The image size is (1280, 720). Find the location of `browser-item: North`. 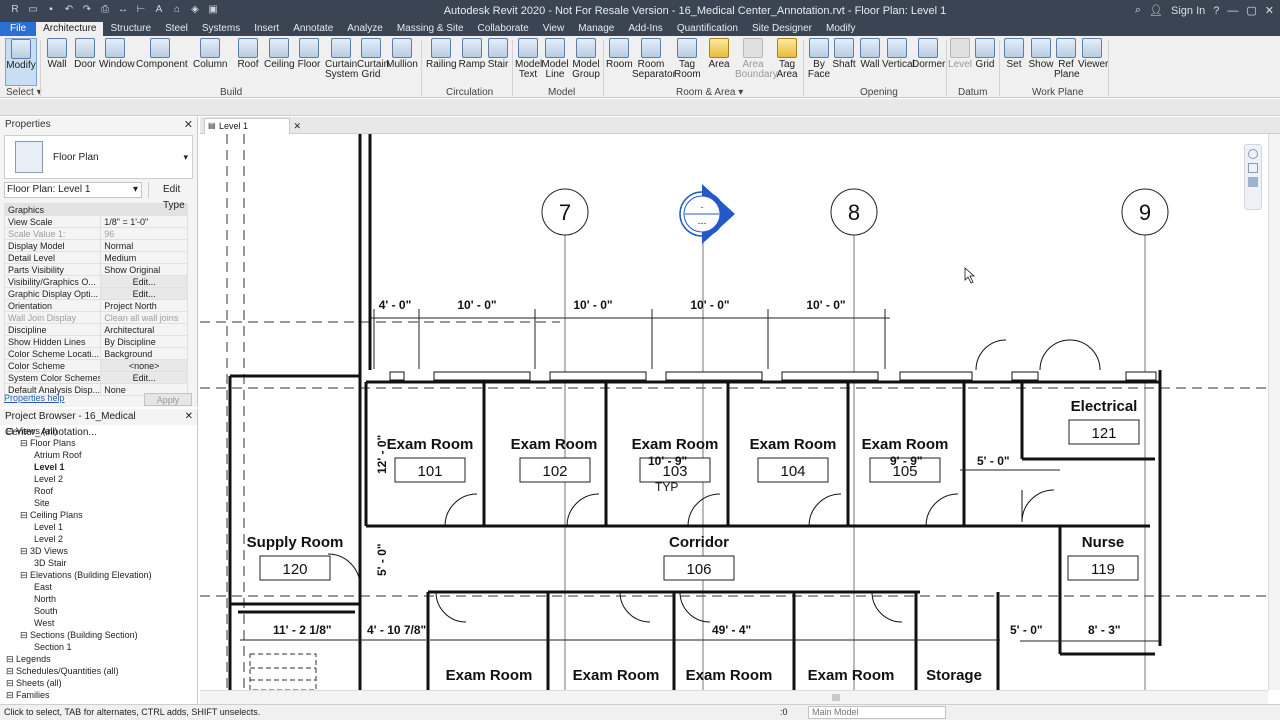

browser-item: North is located at coordinates (98, 599).